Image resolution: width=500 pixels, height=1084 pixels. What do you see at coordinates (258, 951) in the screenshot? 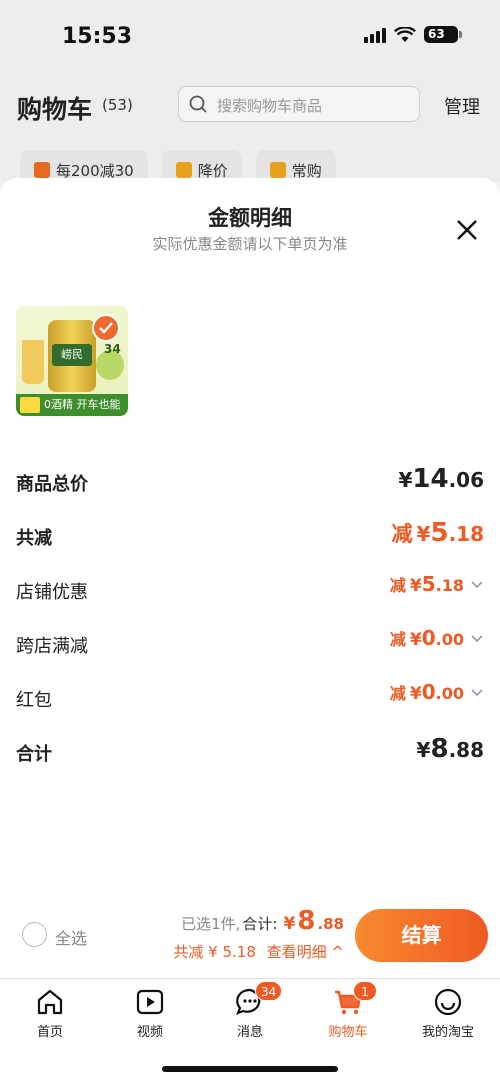
I see `discount-detail-line: 共减 ¥ 5.18 查看明细 ^` at bounding box center [258, 951].